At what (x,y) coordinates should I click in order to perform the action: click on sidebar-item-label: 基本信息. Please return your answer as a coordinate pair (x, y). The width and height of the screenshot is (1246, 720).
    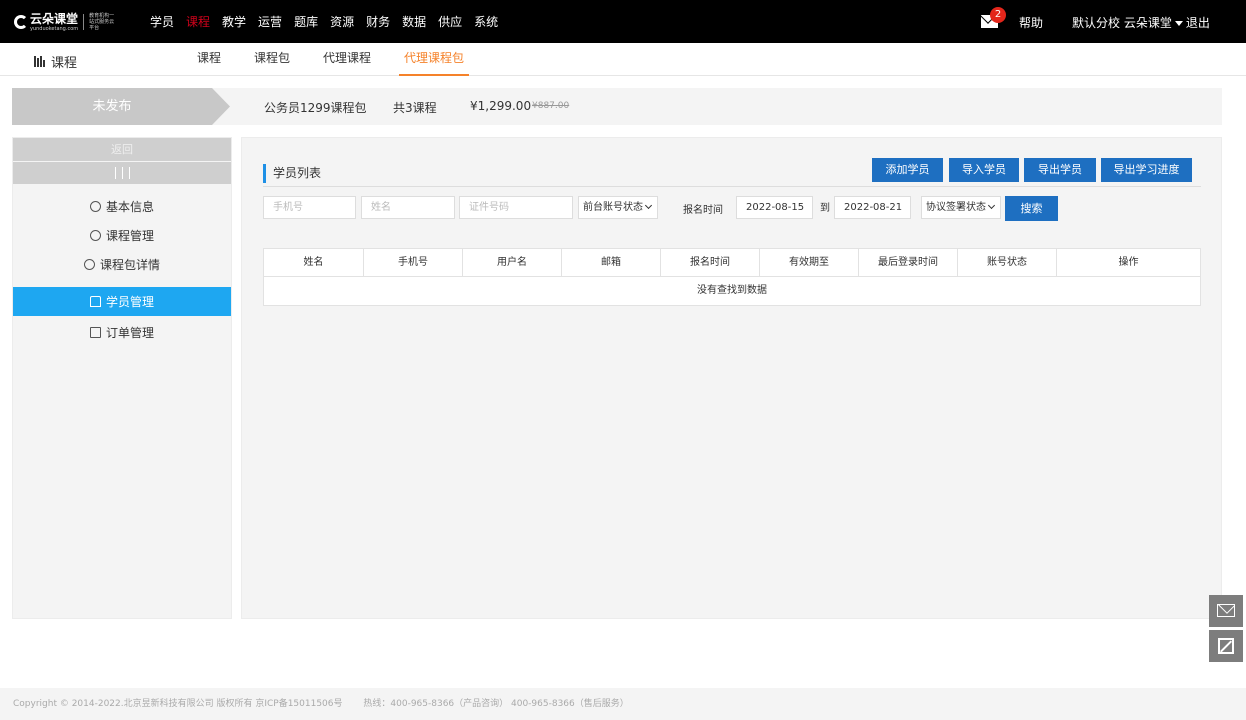
    Looking at the image, I should click on (129, 207).